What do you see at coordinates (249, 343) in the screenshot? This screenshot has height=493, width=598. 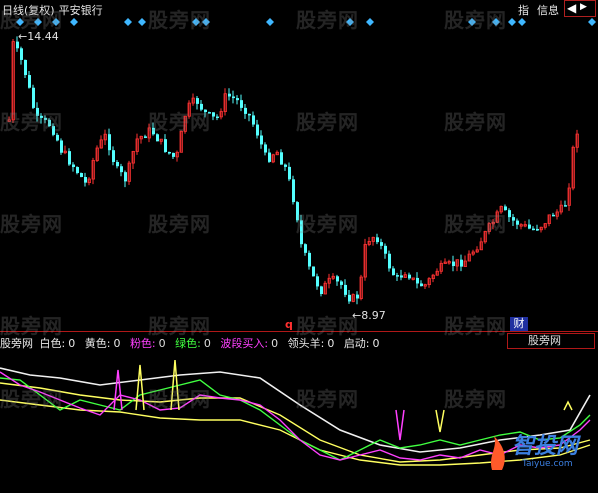 I see `legend-band-buy: 波段买入: 0` at bounding box center [249, 343].